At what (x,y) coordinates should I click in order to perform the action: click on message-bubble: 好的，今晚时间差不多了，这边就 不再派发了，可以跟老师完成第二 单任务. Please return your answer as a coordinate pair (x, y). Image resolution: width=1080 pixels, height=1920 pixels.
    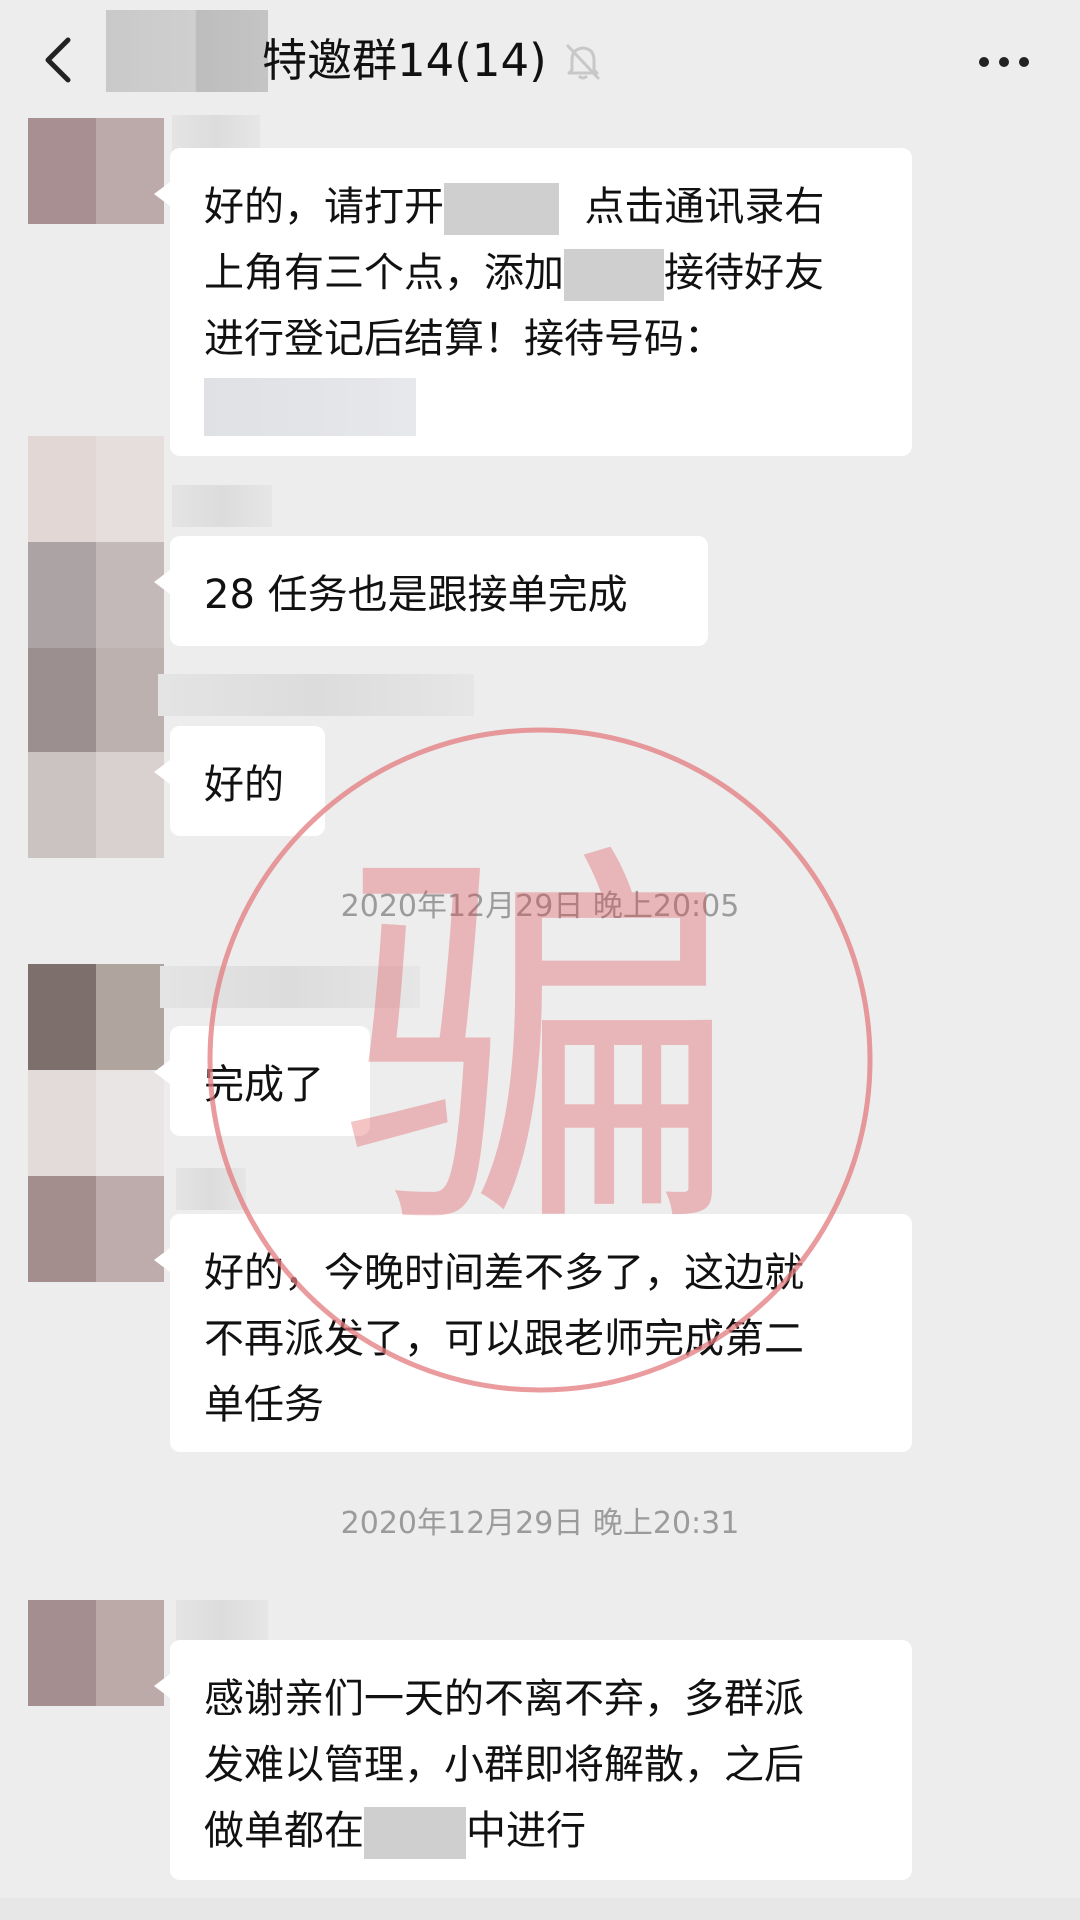
    Looking at the image, I should click on (533, 1333).